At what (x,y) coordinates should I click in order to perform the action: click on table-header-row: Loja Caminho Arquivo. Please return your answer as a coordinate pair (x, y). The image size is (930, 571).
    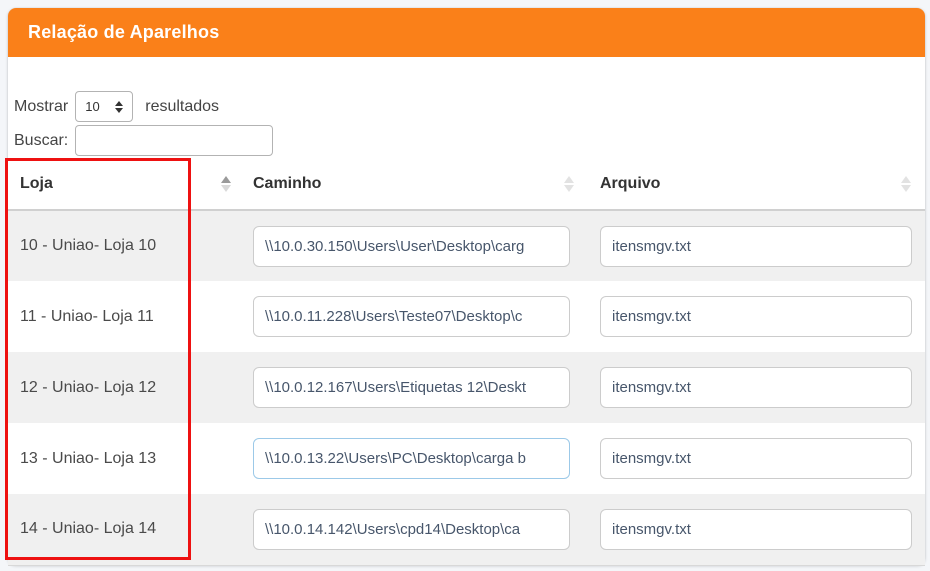
    Looking at the image, I should click on (466, 184).